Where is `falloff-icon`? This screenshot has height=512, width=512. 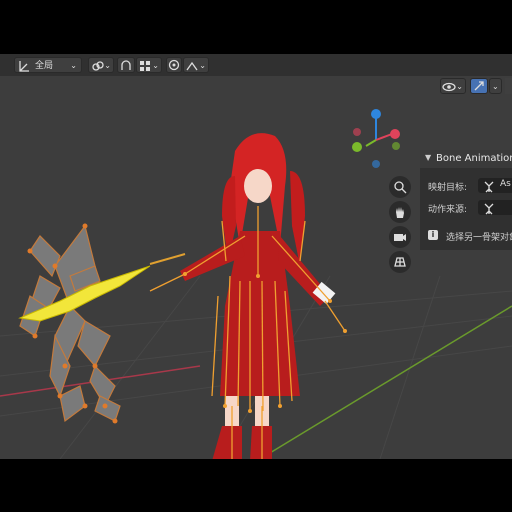 falloff-icon is located at coordinates (192, 66).